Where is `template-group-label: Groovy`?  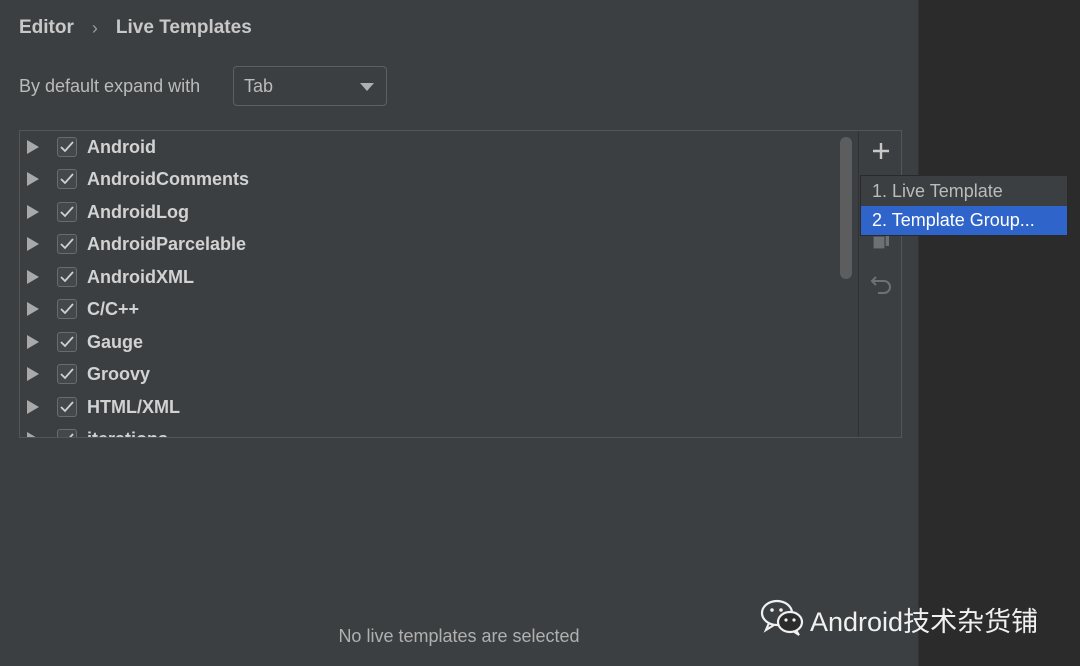 template-group-label: Groovy is located at coordinates (119, 373).